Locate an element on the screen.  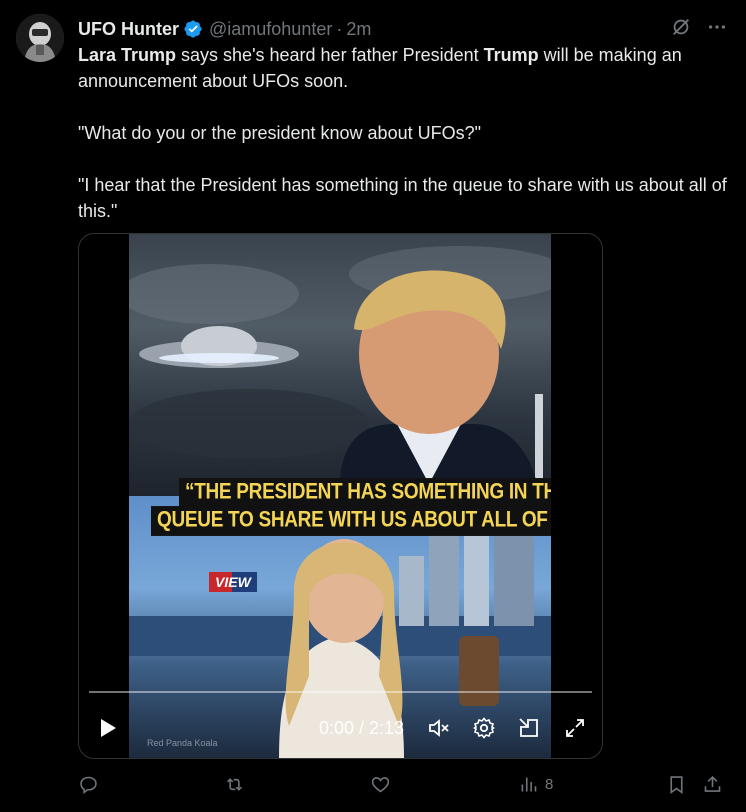
progress-bar is located at coordinates (340, 692).